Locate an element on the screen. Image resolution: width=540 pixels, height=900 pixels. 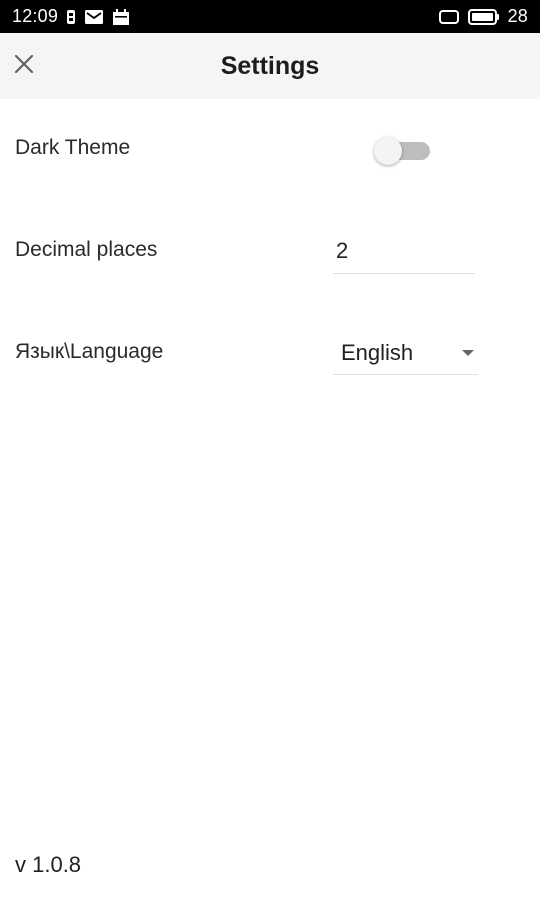
status-right: 28 is located at coordinates (483, 16).